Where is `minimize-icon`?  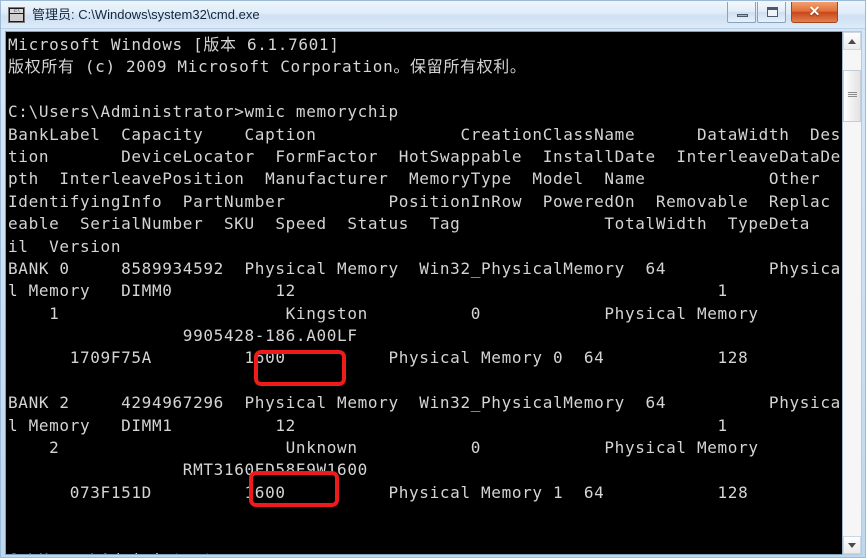 minimize-icon is located at coordinates (742, 15).